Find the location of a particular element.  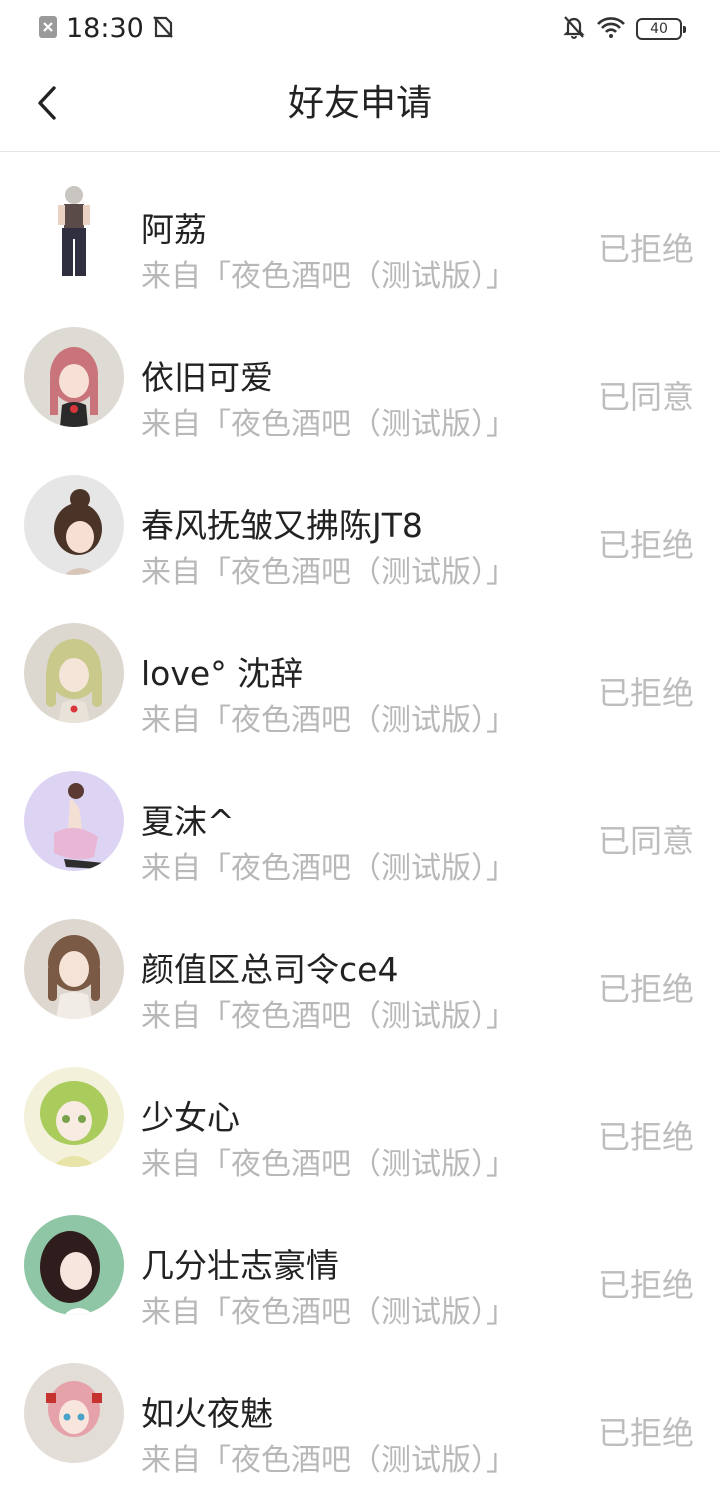

list-item: 春风抚皱又拂陈JT8 来自「夜色酒吧（测试版）」 已拒绝 is located at coordinates (360, 523).